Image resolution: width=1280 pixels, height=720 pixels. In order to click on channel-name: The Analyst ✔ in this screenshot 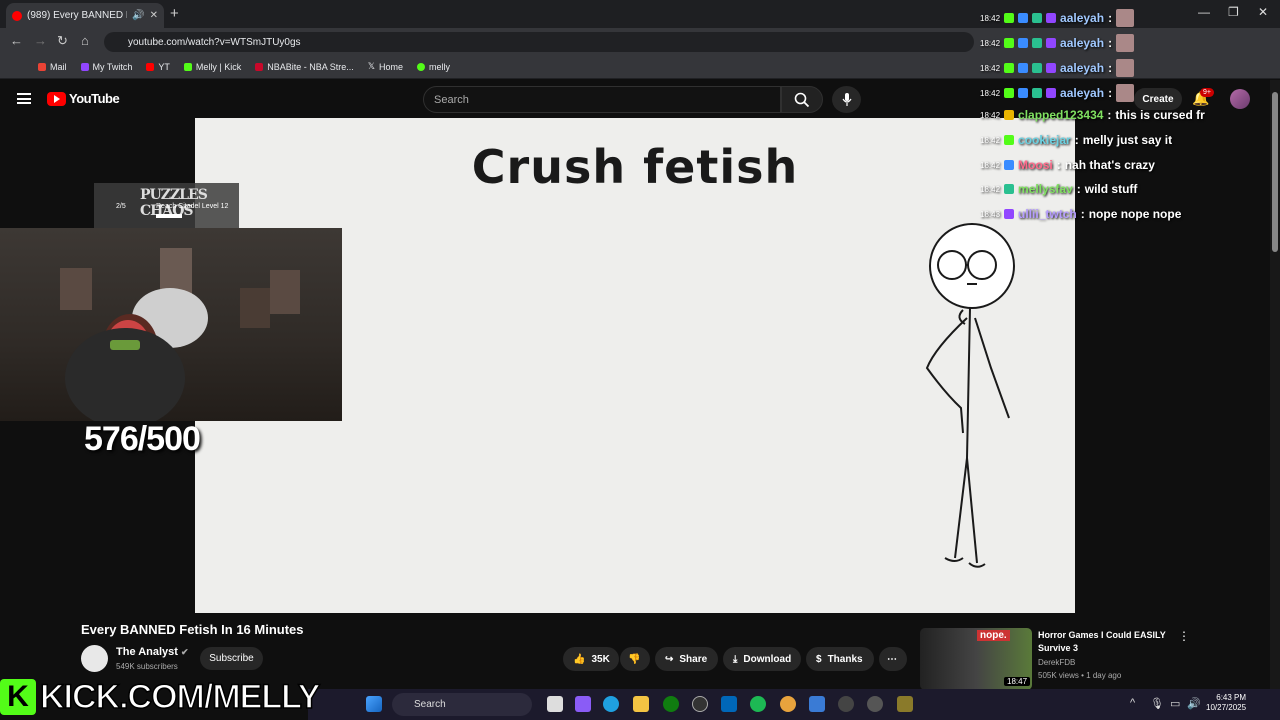, I will do `click(152, 652)`.